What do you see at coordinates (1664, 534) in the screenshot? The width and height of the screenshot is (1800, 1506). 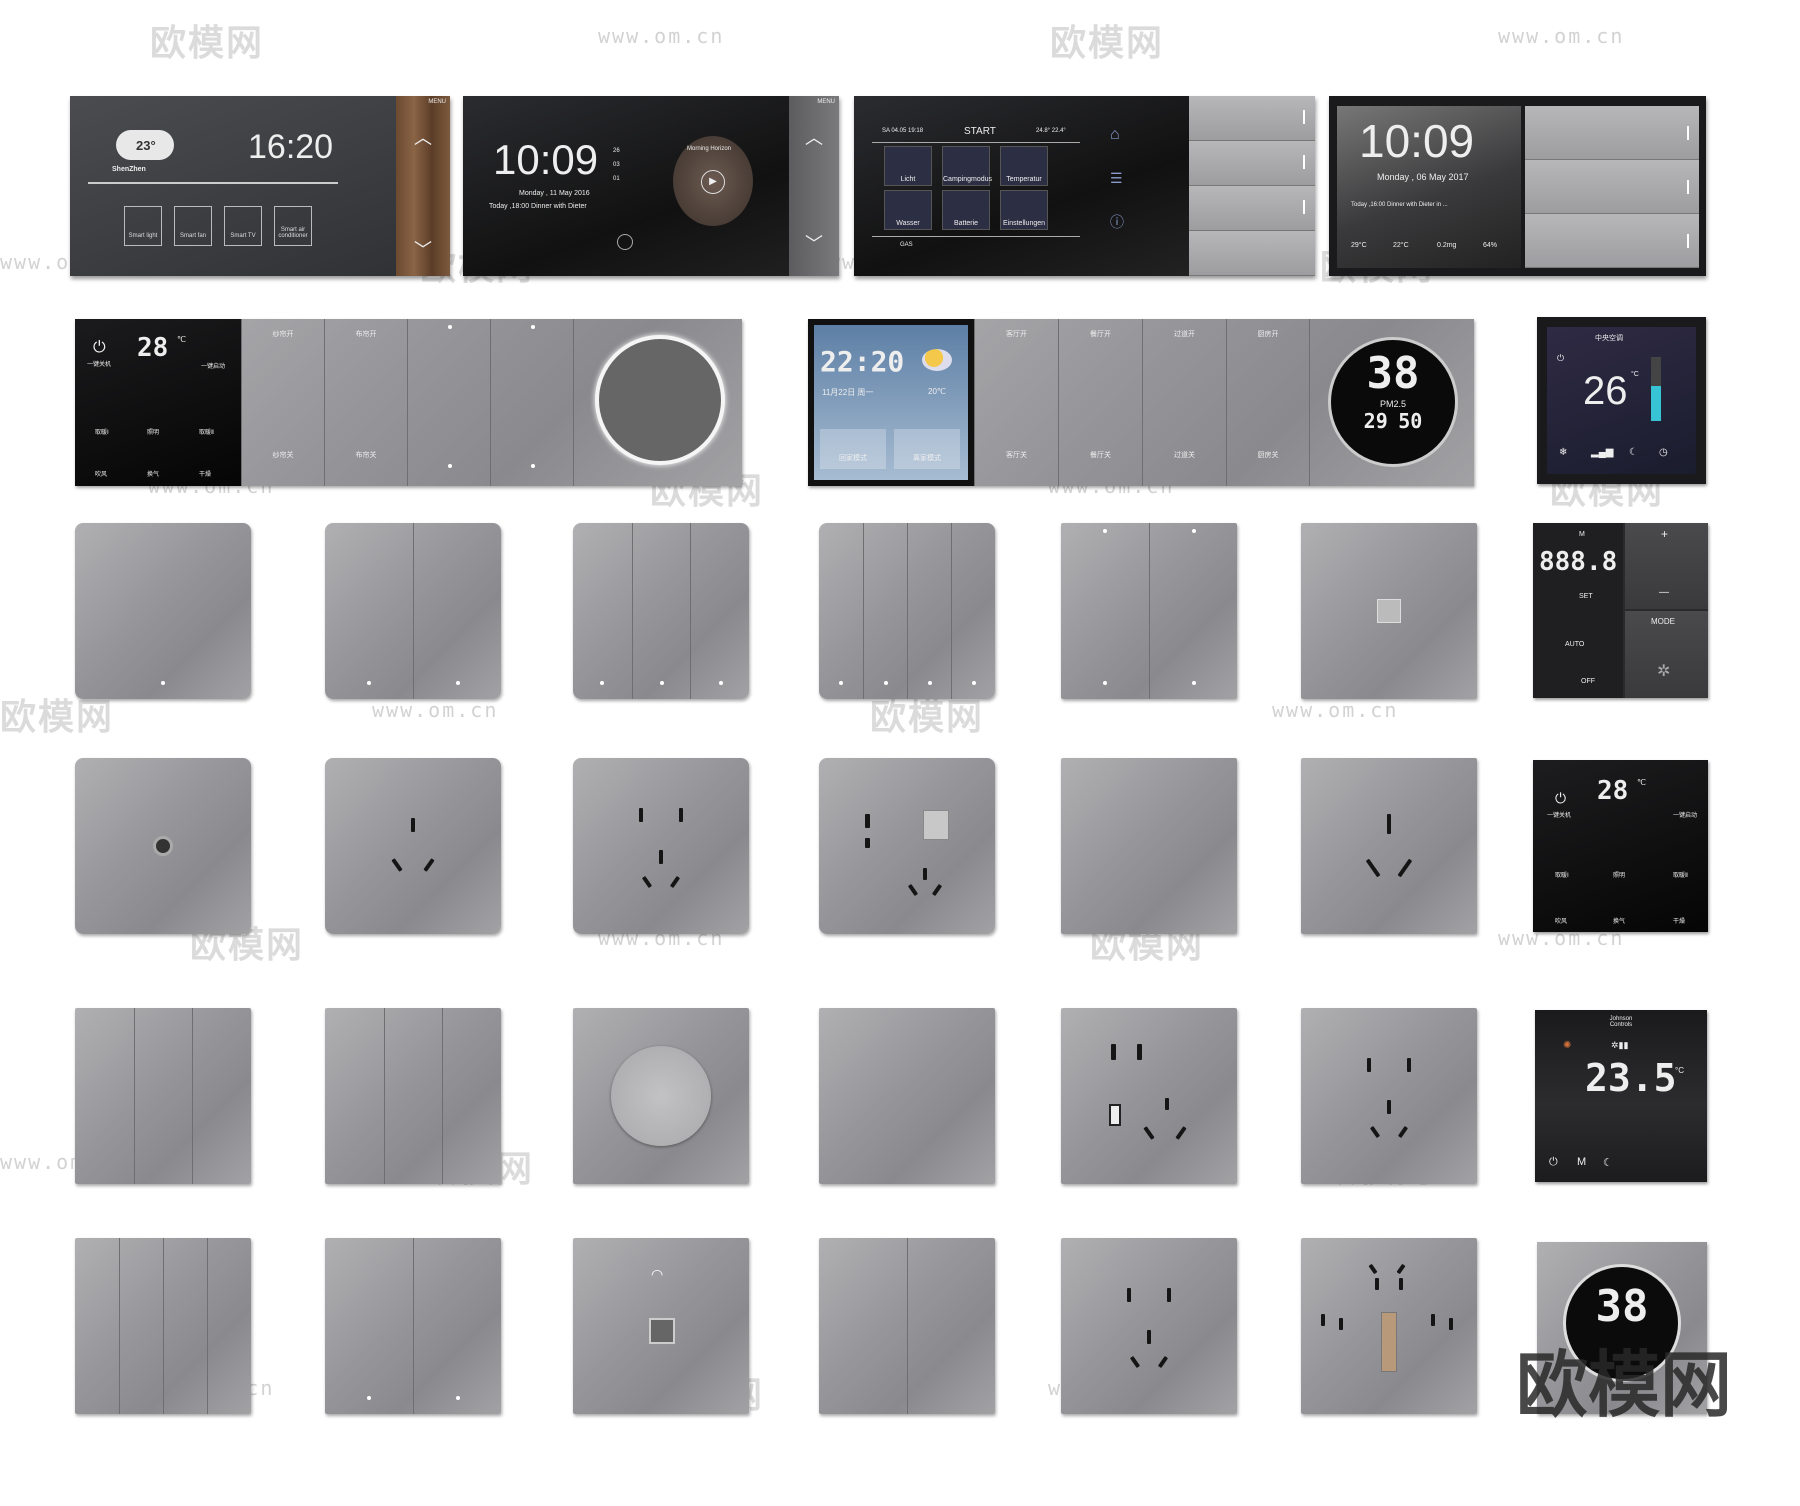 I see `plus-icon: +` at bounding box center [1664, 534].